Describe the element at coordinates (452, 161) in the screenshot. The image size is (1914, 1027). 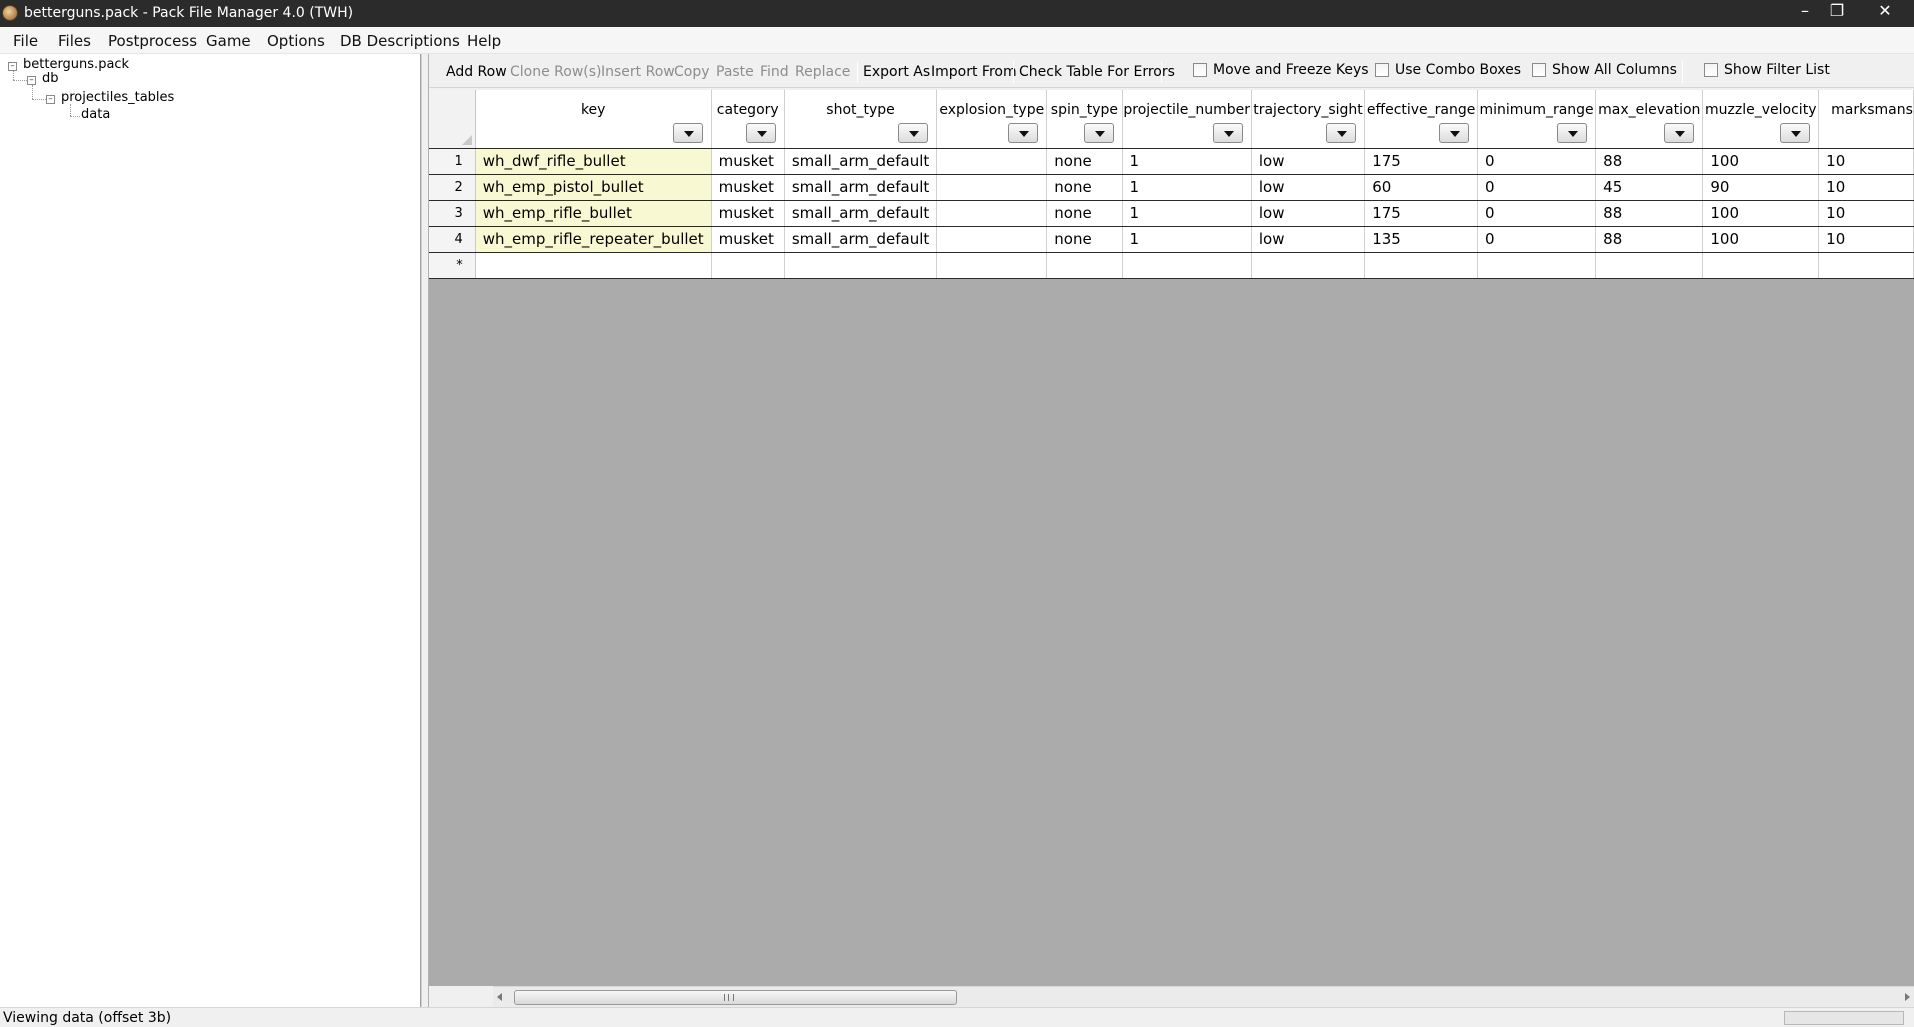
I see `row-number: 1` at that location.